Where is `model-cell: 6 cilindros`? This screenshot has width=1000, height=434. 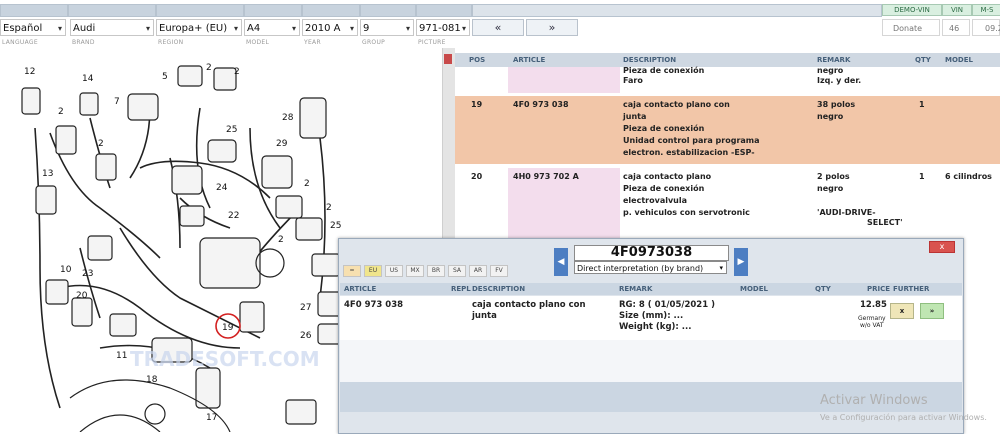 model-cell: 6 cilindros is located at coordinates (968, 176).